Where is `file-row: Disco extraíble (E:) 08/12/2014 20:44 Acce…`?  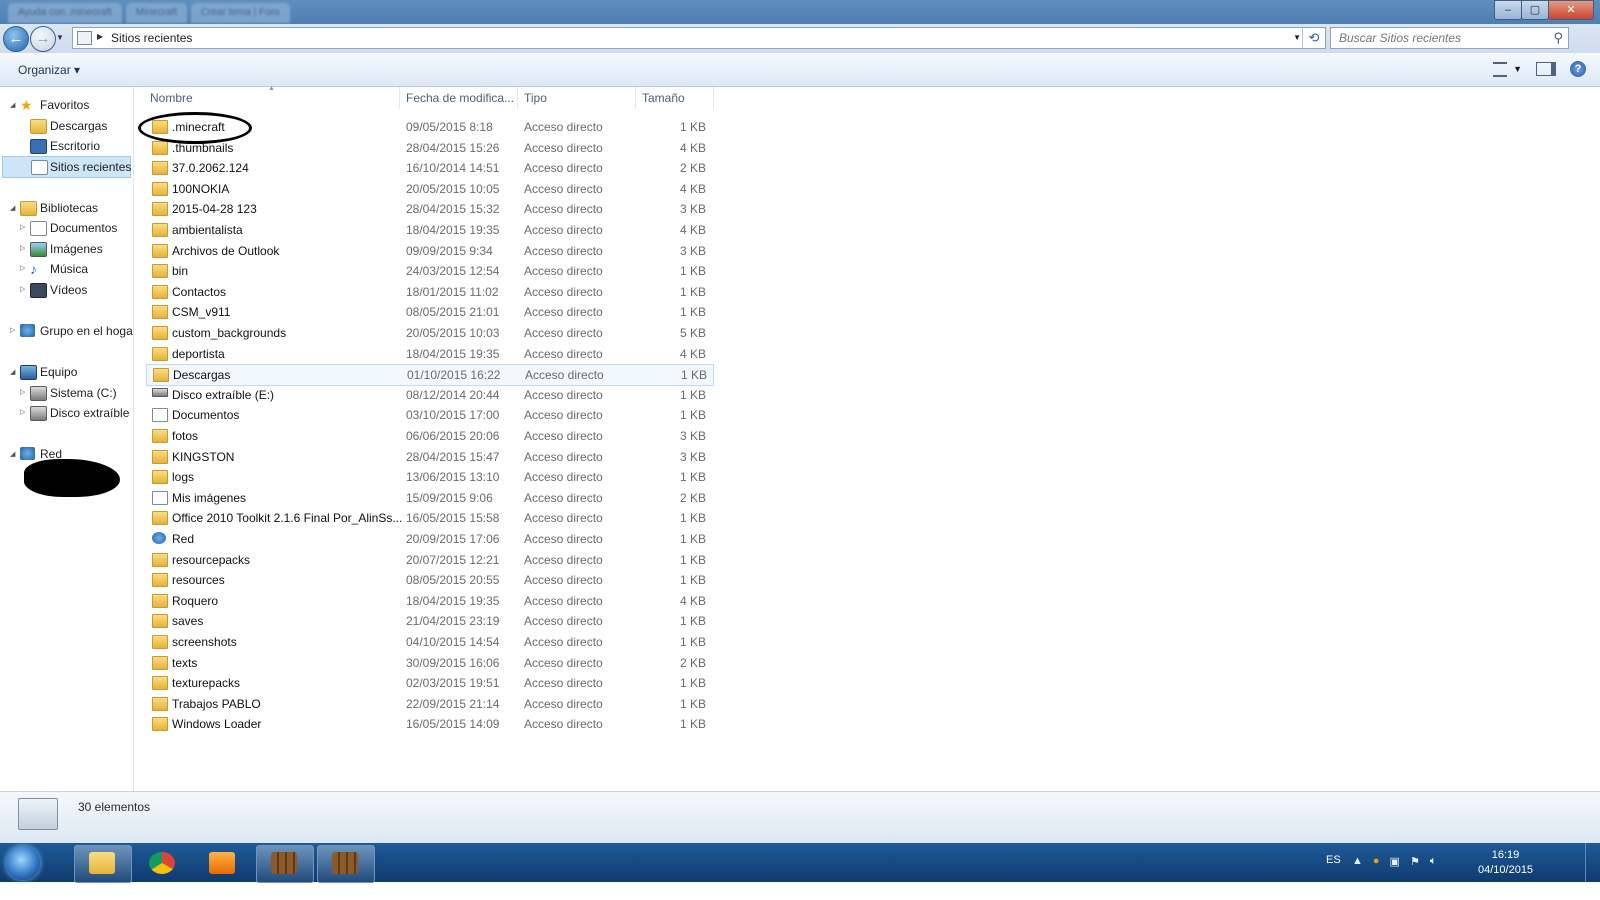 file-row: Disco extraíble (E:) 08/12/2014 20:44 Acce… is located at coordinates (429, 395).